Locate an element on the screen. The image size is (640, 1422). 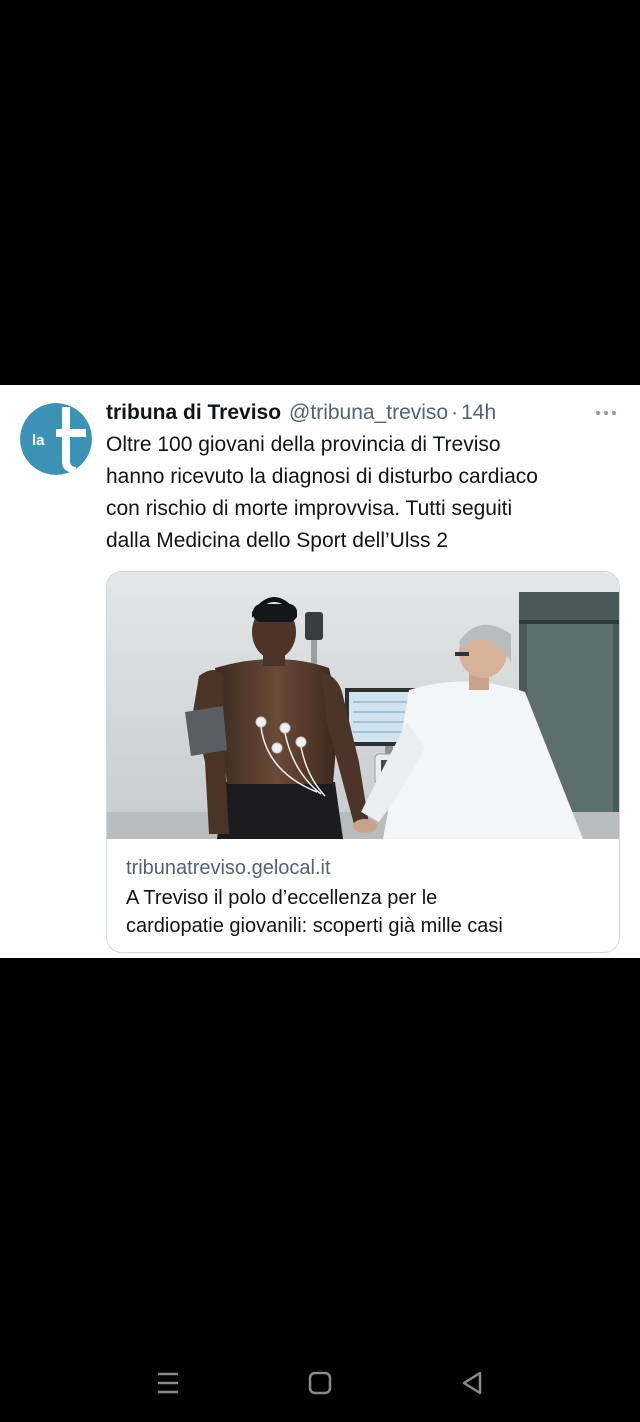
recent-apps-icon is located at coordinates (168, 1383).